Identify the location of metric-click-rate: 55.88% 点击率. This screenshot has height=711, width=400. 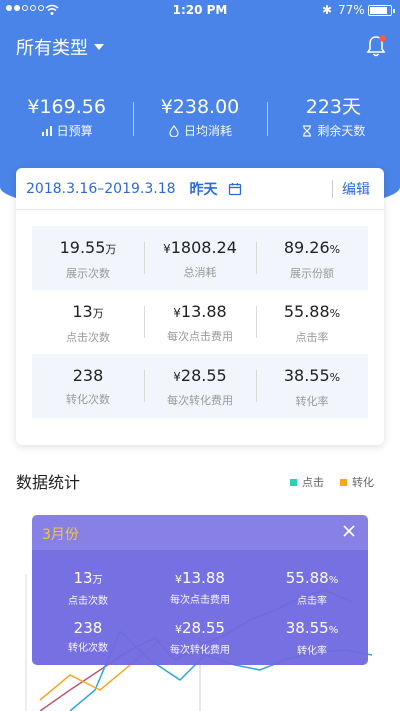
(312, 322).